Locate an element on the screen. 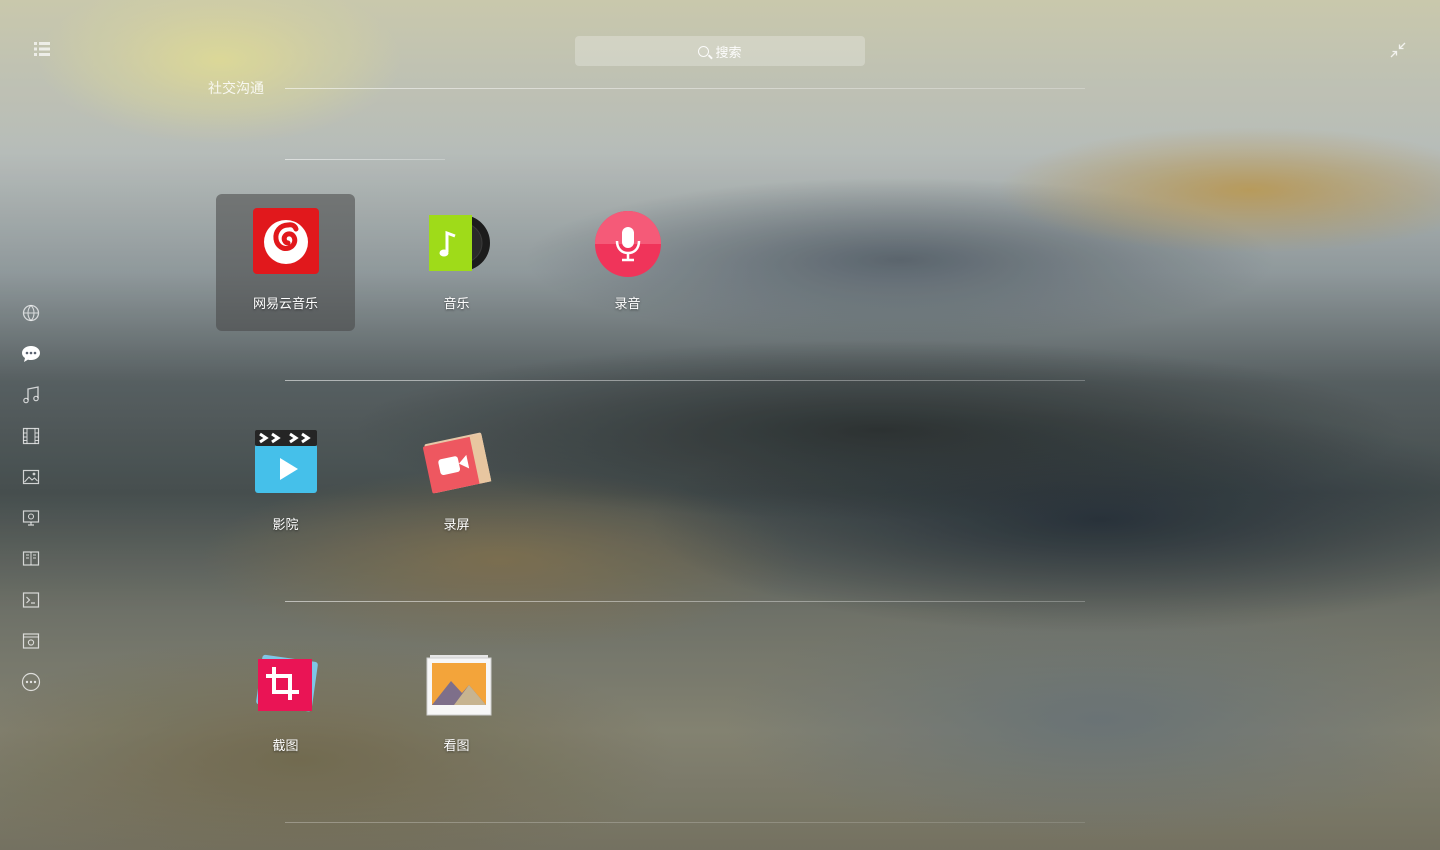  app-screen-recorder: 录屏 is located at coordinates (456, 483).